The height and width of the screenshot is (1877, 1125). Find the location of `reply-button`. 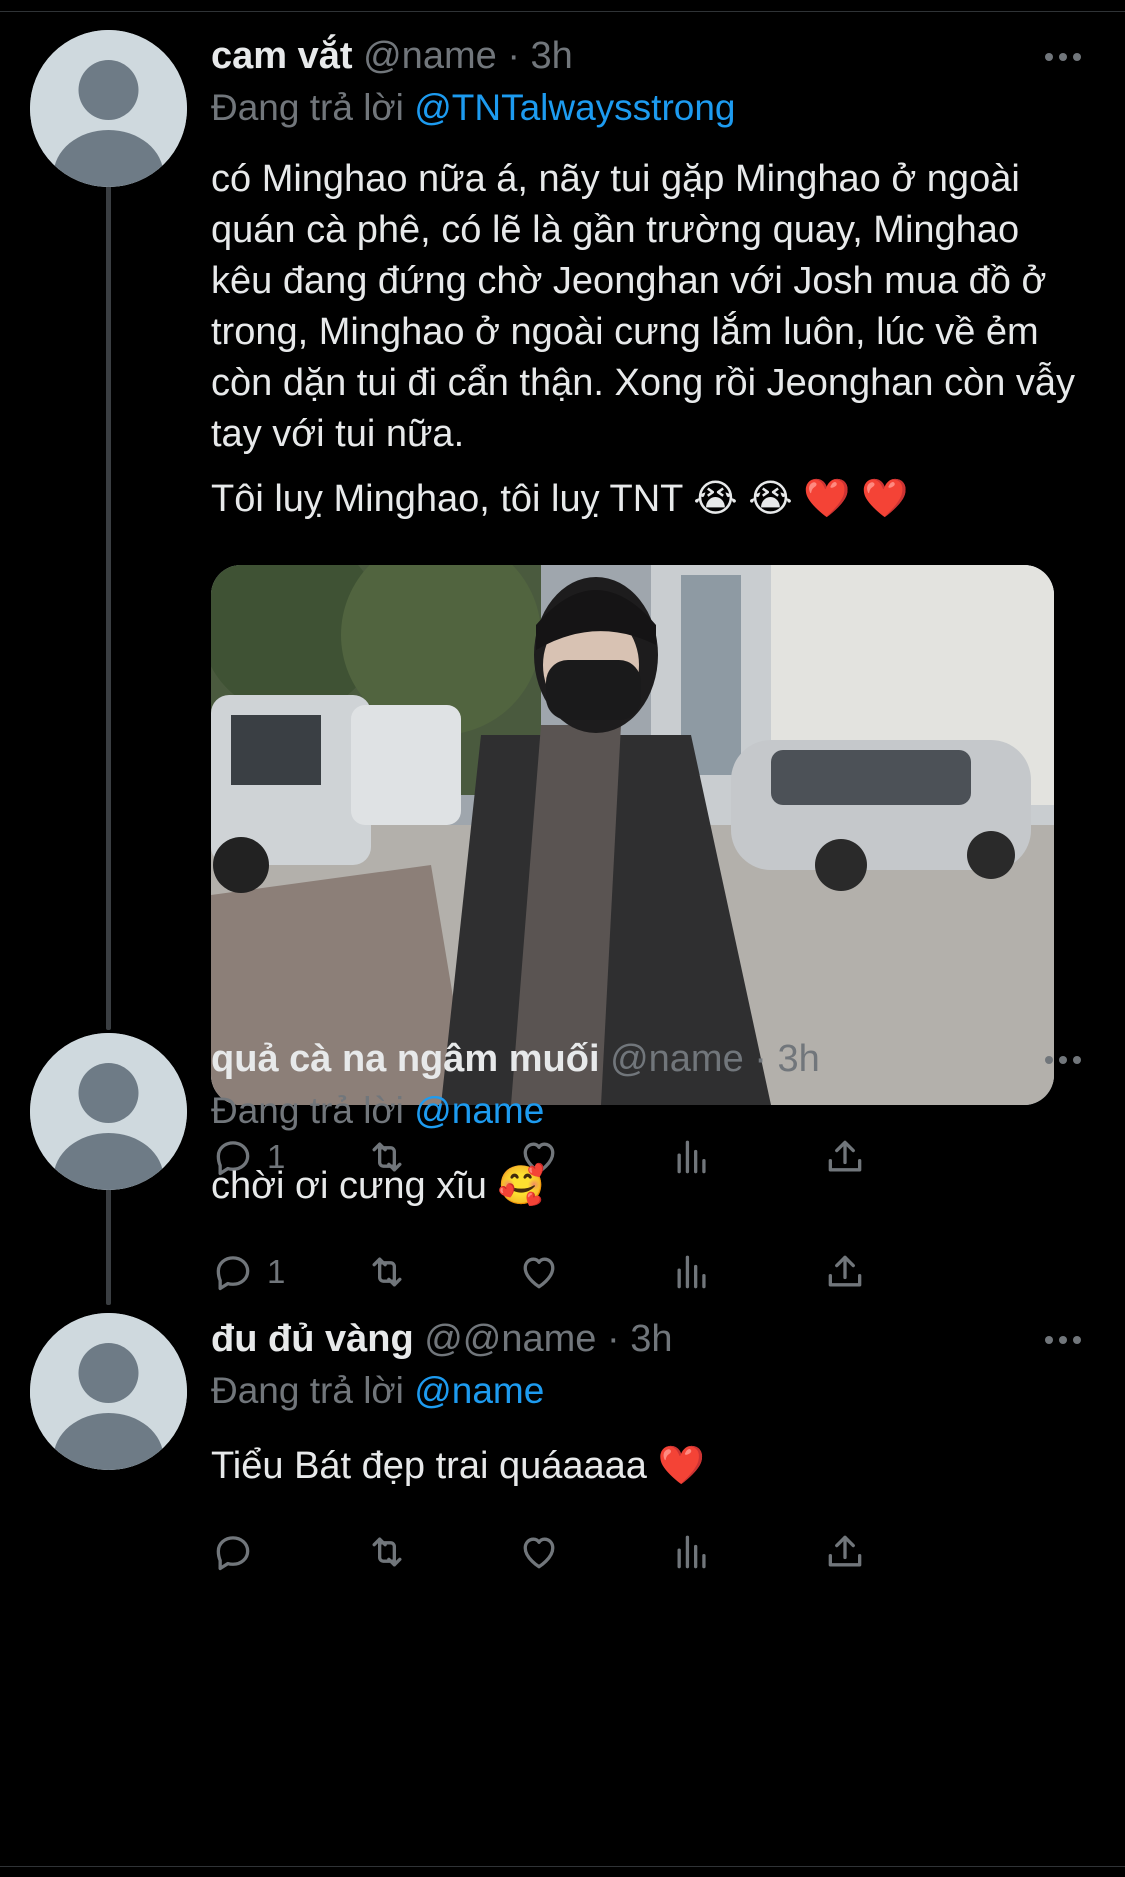

reply-button is located at coordinates (239, 1552).